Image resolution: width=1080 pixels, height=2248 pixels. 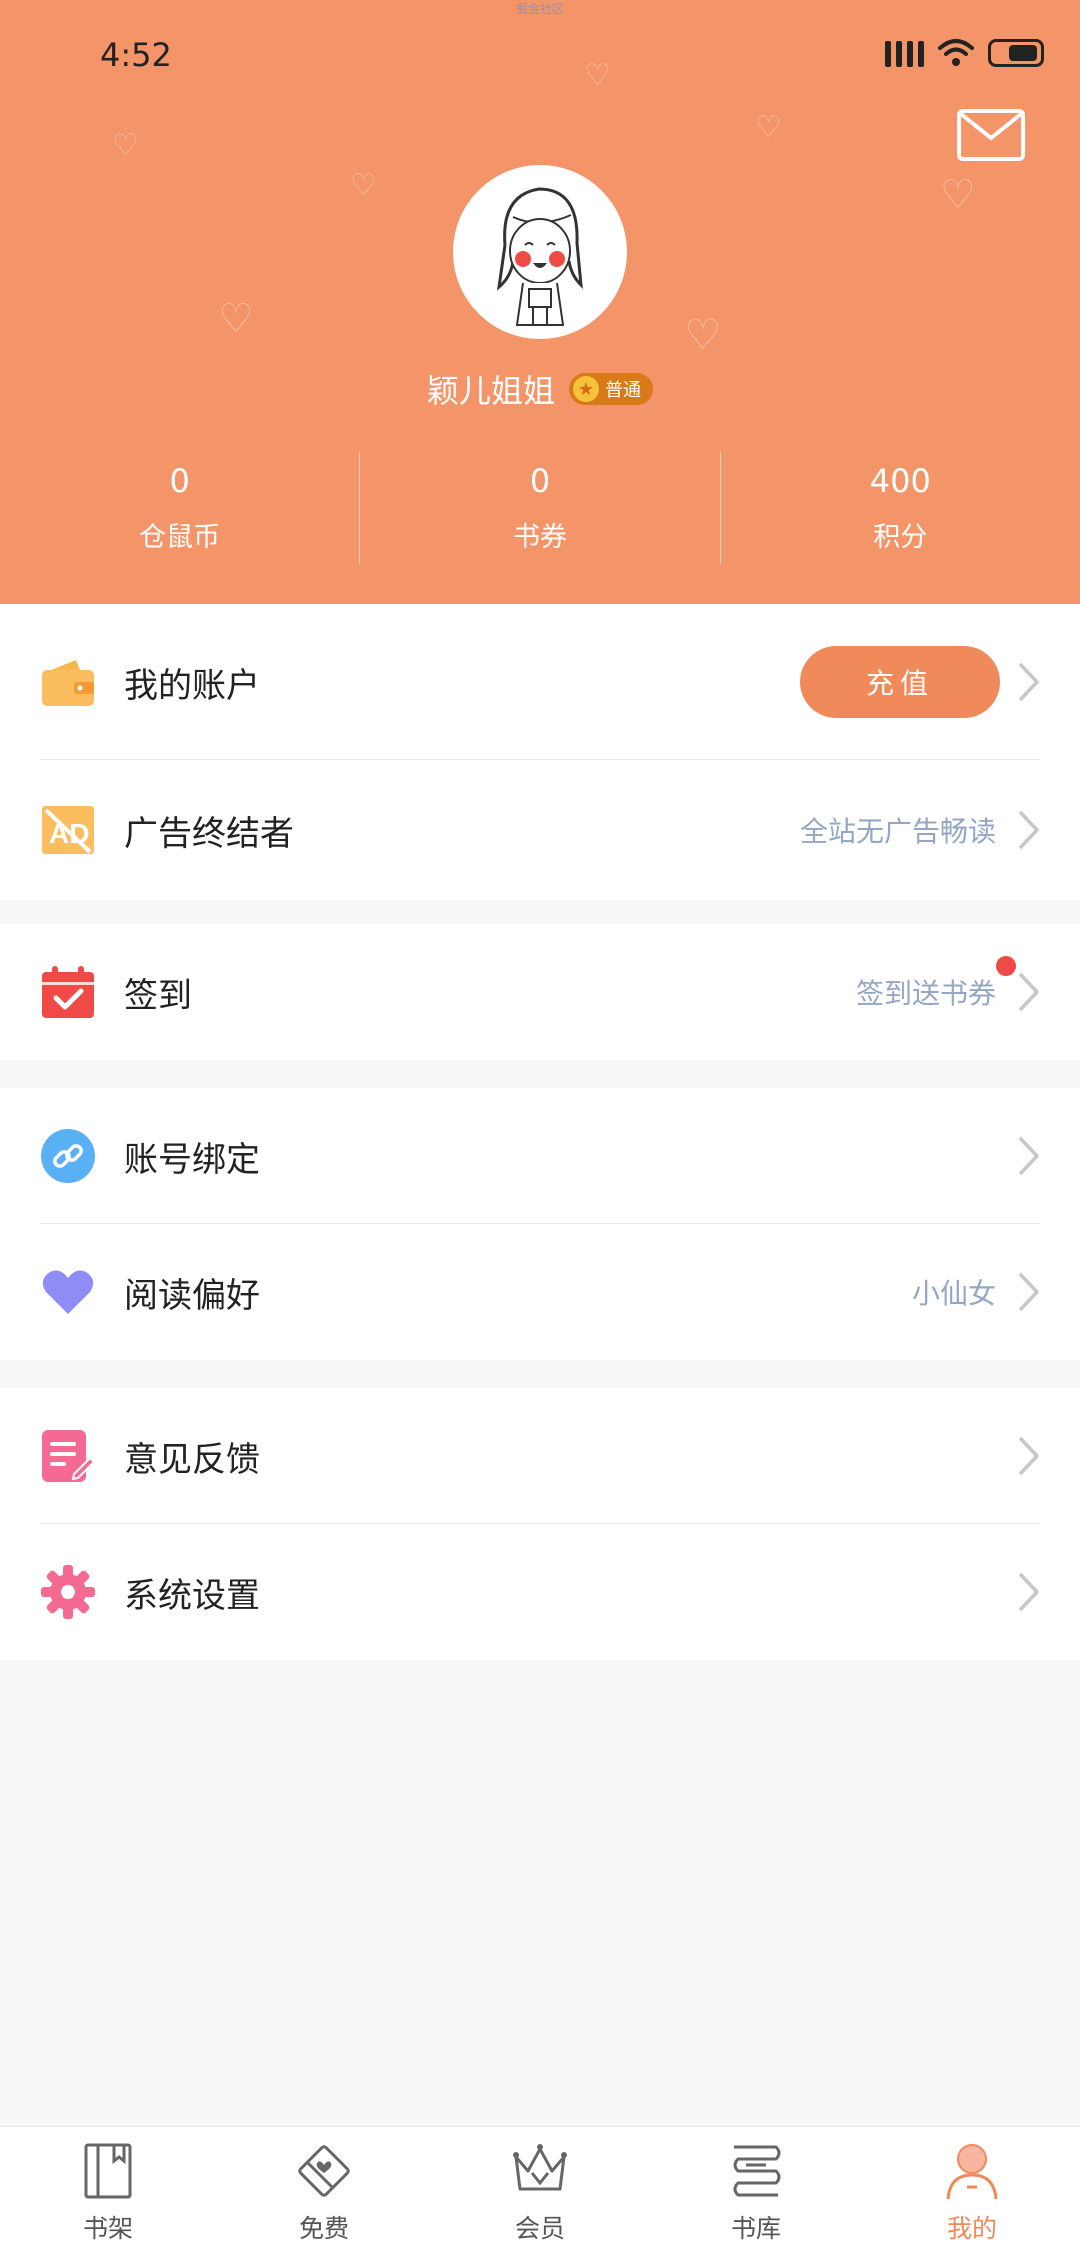 I want to click on nav-free: 免费, so click(x=324, y=2187).